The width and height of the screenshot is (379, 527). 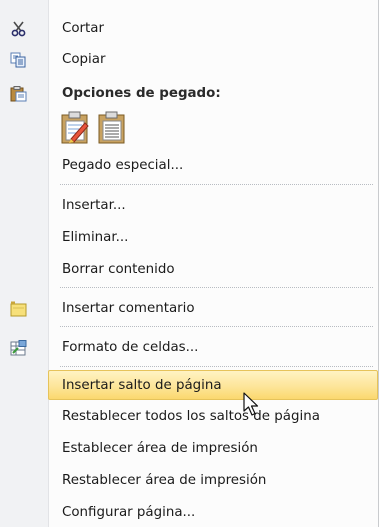 What do you see at coordinates (18, 348) in the screenshot?
I see `format-cells-icon` at bounding box center [18, 348].